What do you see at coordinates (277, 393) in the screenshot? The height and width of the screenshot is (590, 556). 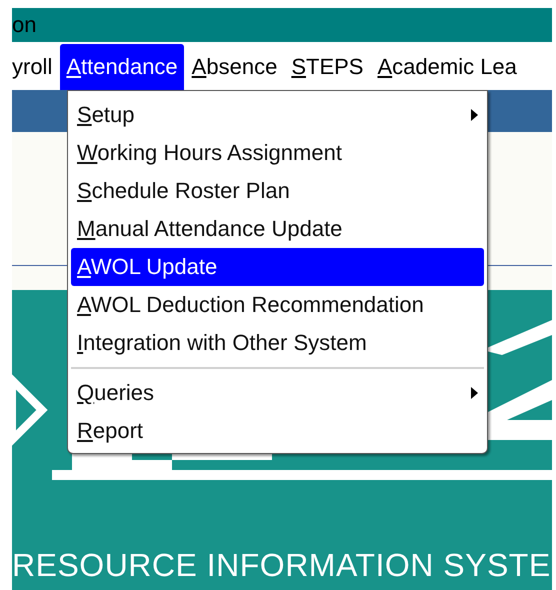 I see `menu-option: Queries` at bounding box center [277, 393].